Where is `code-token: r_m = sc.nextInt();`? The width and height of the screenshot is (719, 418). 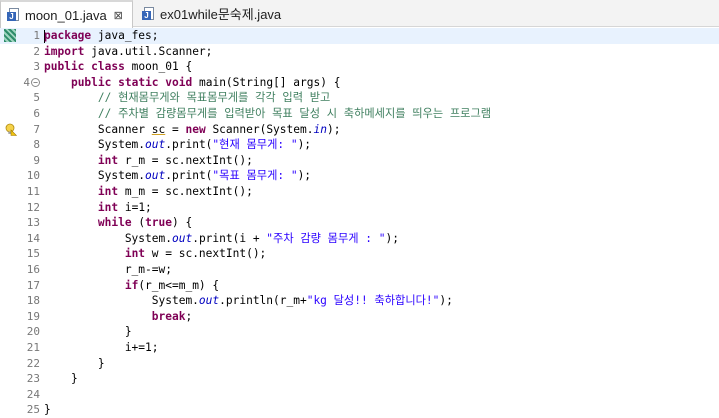
code-token: r_m = sc.nextInt(); is located at coordinates (185, 160).